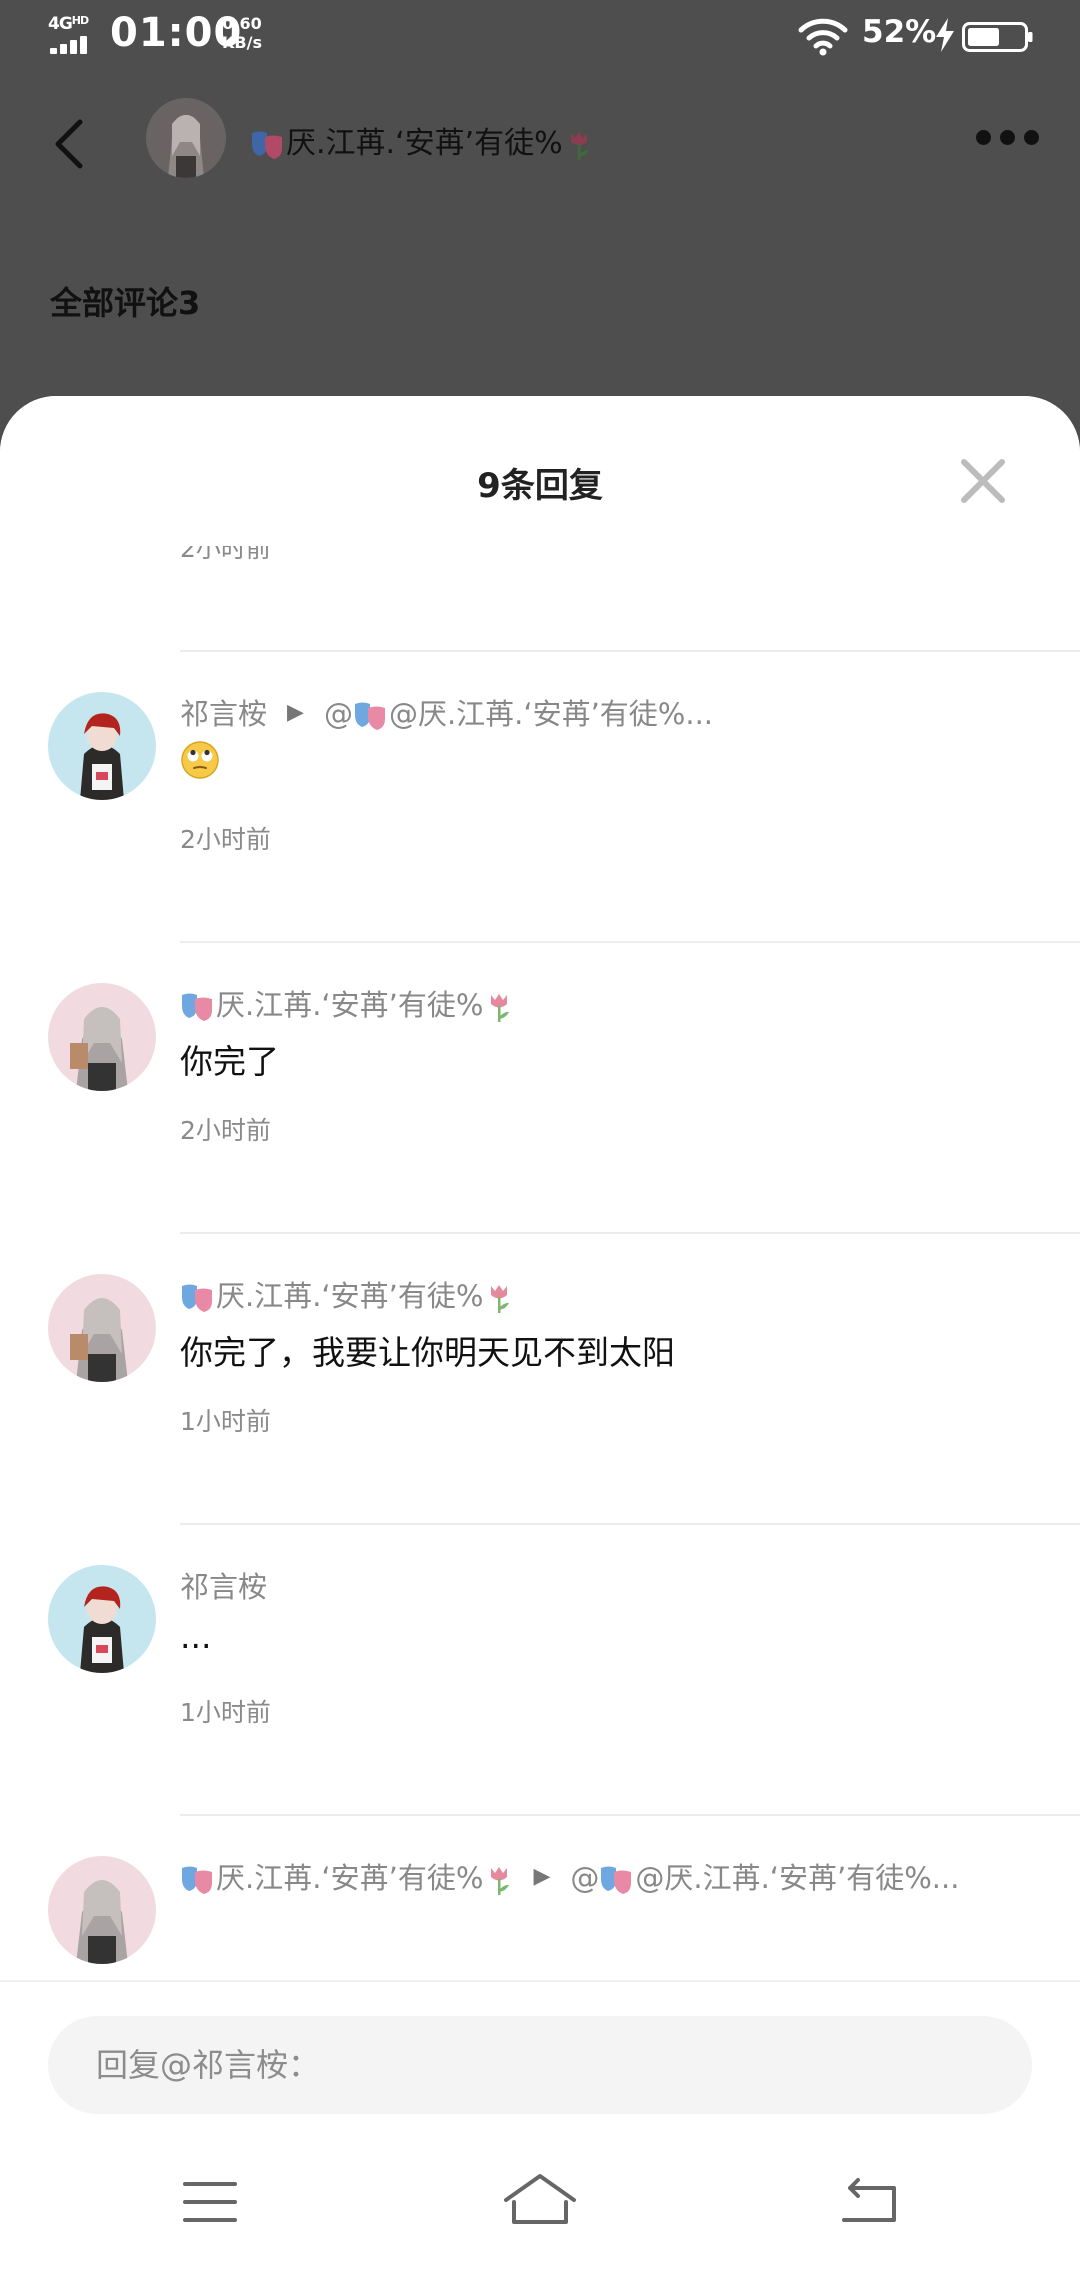  I want to click on network-speed: 0.60 KB/s, so click(242, 33).